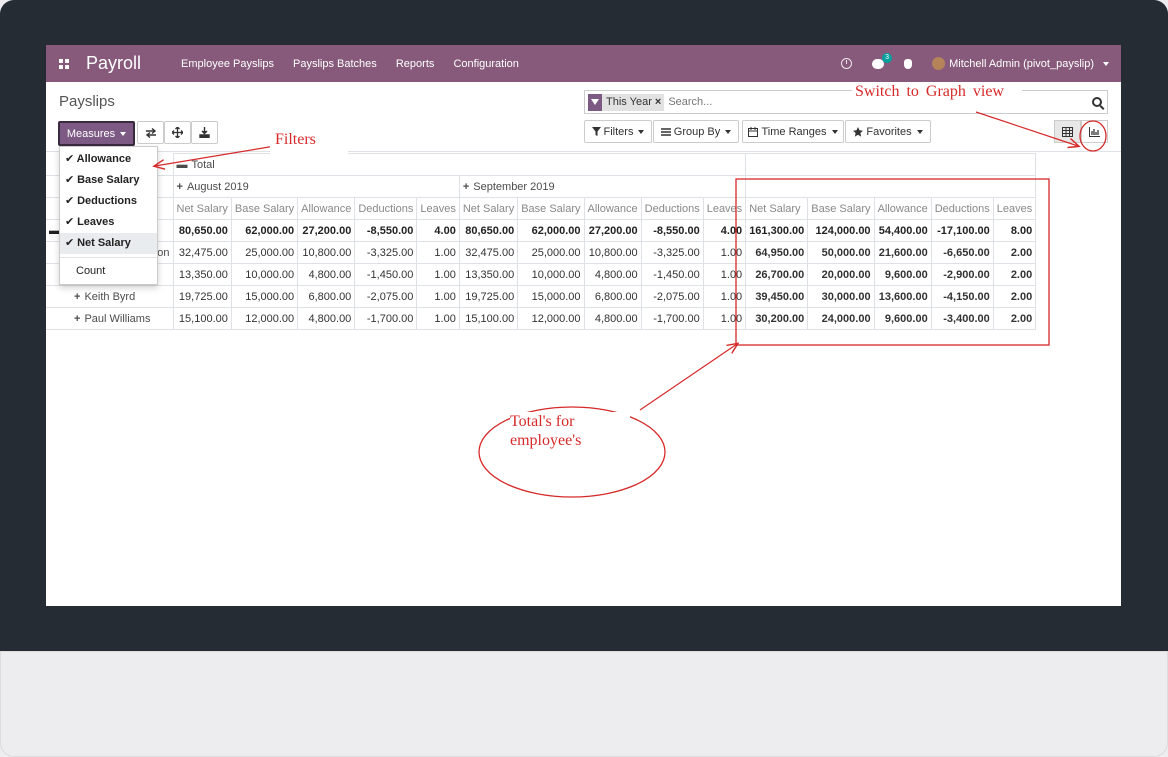  I want to click on data-cell: -6,650.00, so click(962, 252).